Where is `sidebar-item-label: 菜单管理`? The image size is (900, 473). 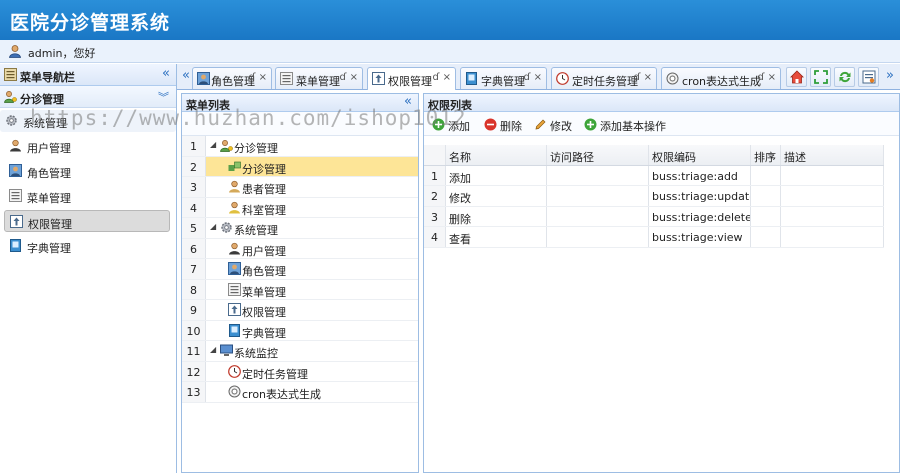 sidebar-item-label: 菜单管理 is located at coordinates (49, 198).